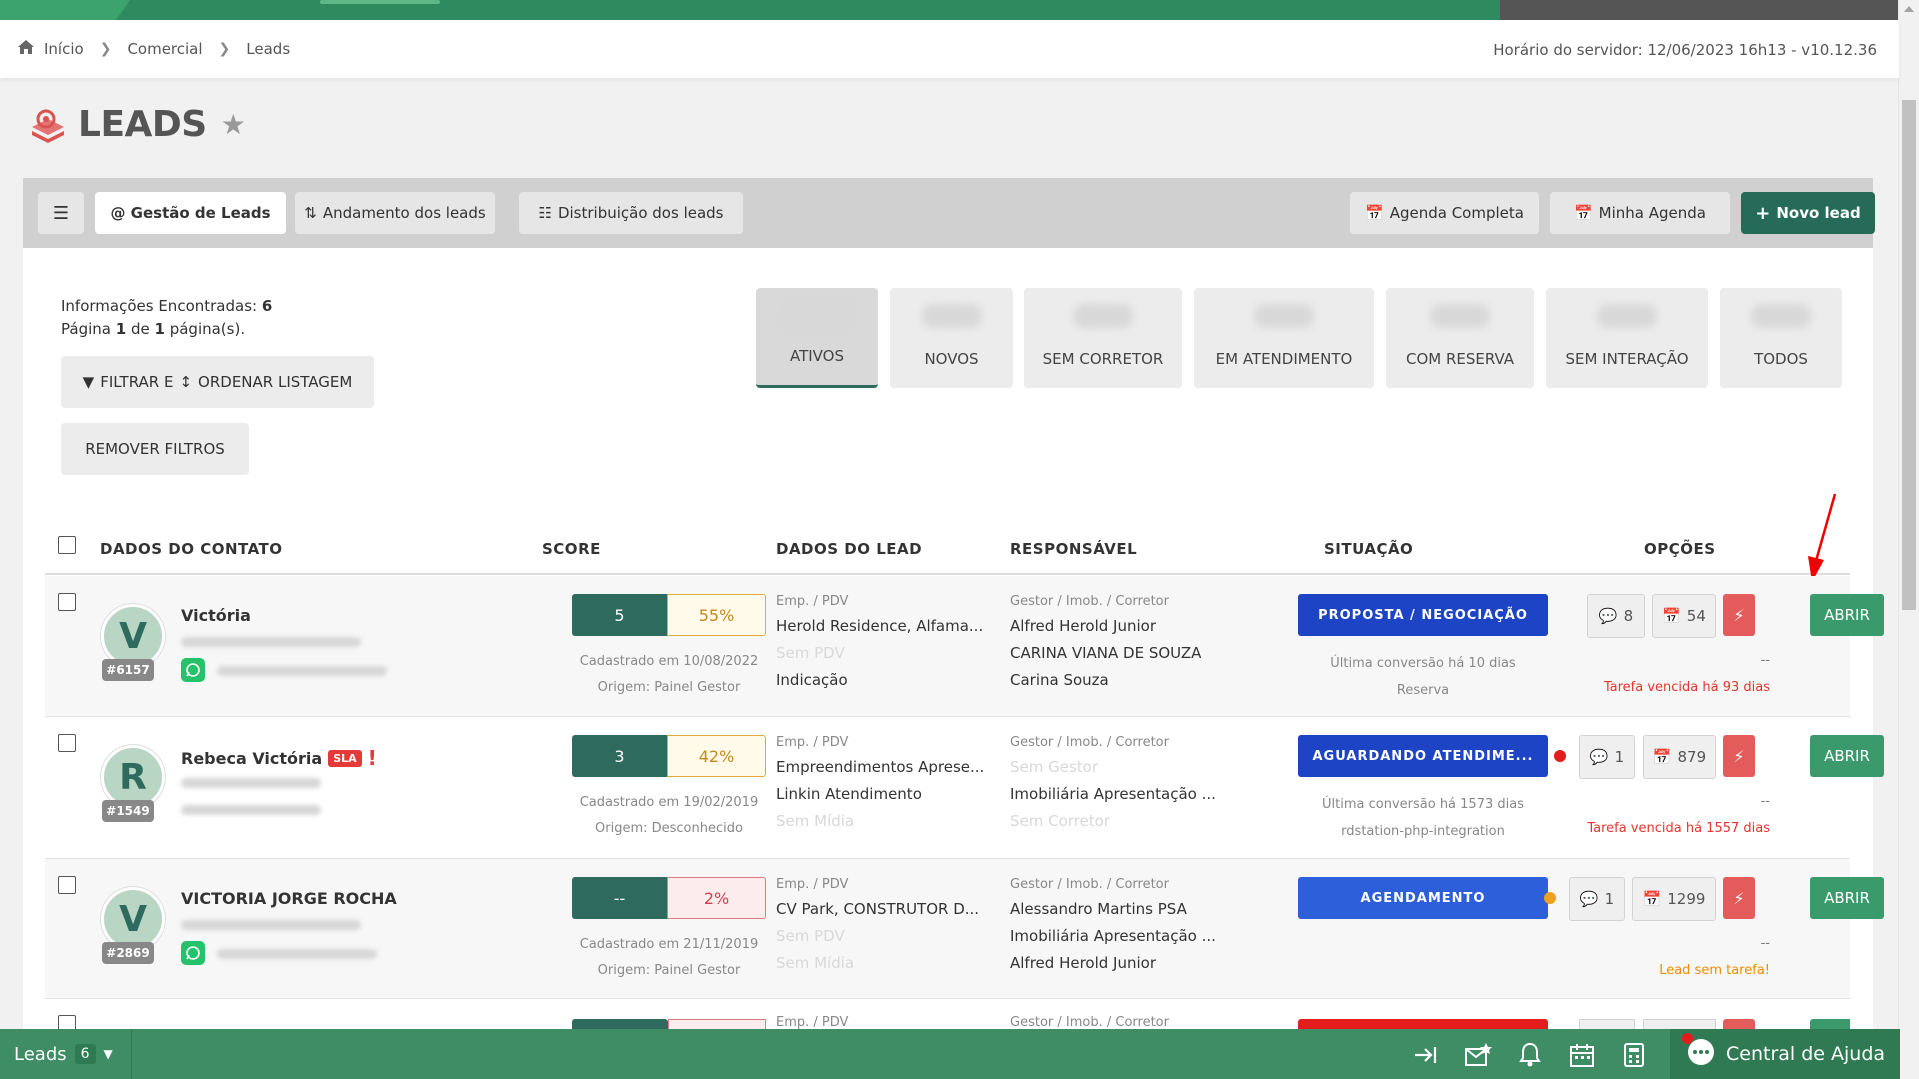  What do you see at coordinates (155, 449) in the screenshot?
I see `remove-filters-button: REMOVER FILTROS` at bounding box center [155, 449].